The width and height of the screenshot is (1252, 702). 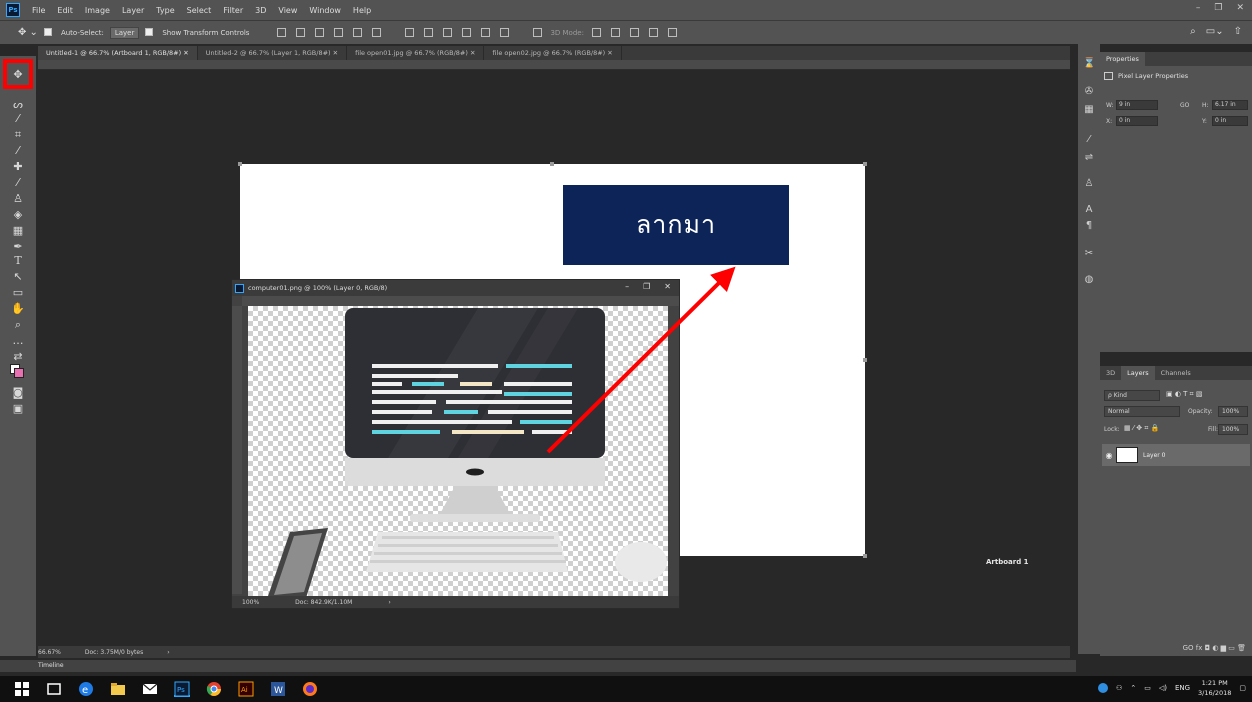 I want to click on file-explorer-icon, so click(x=118, y=689).